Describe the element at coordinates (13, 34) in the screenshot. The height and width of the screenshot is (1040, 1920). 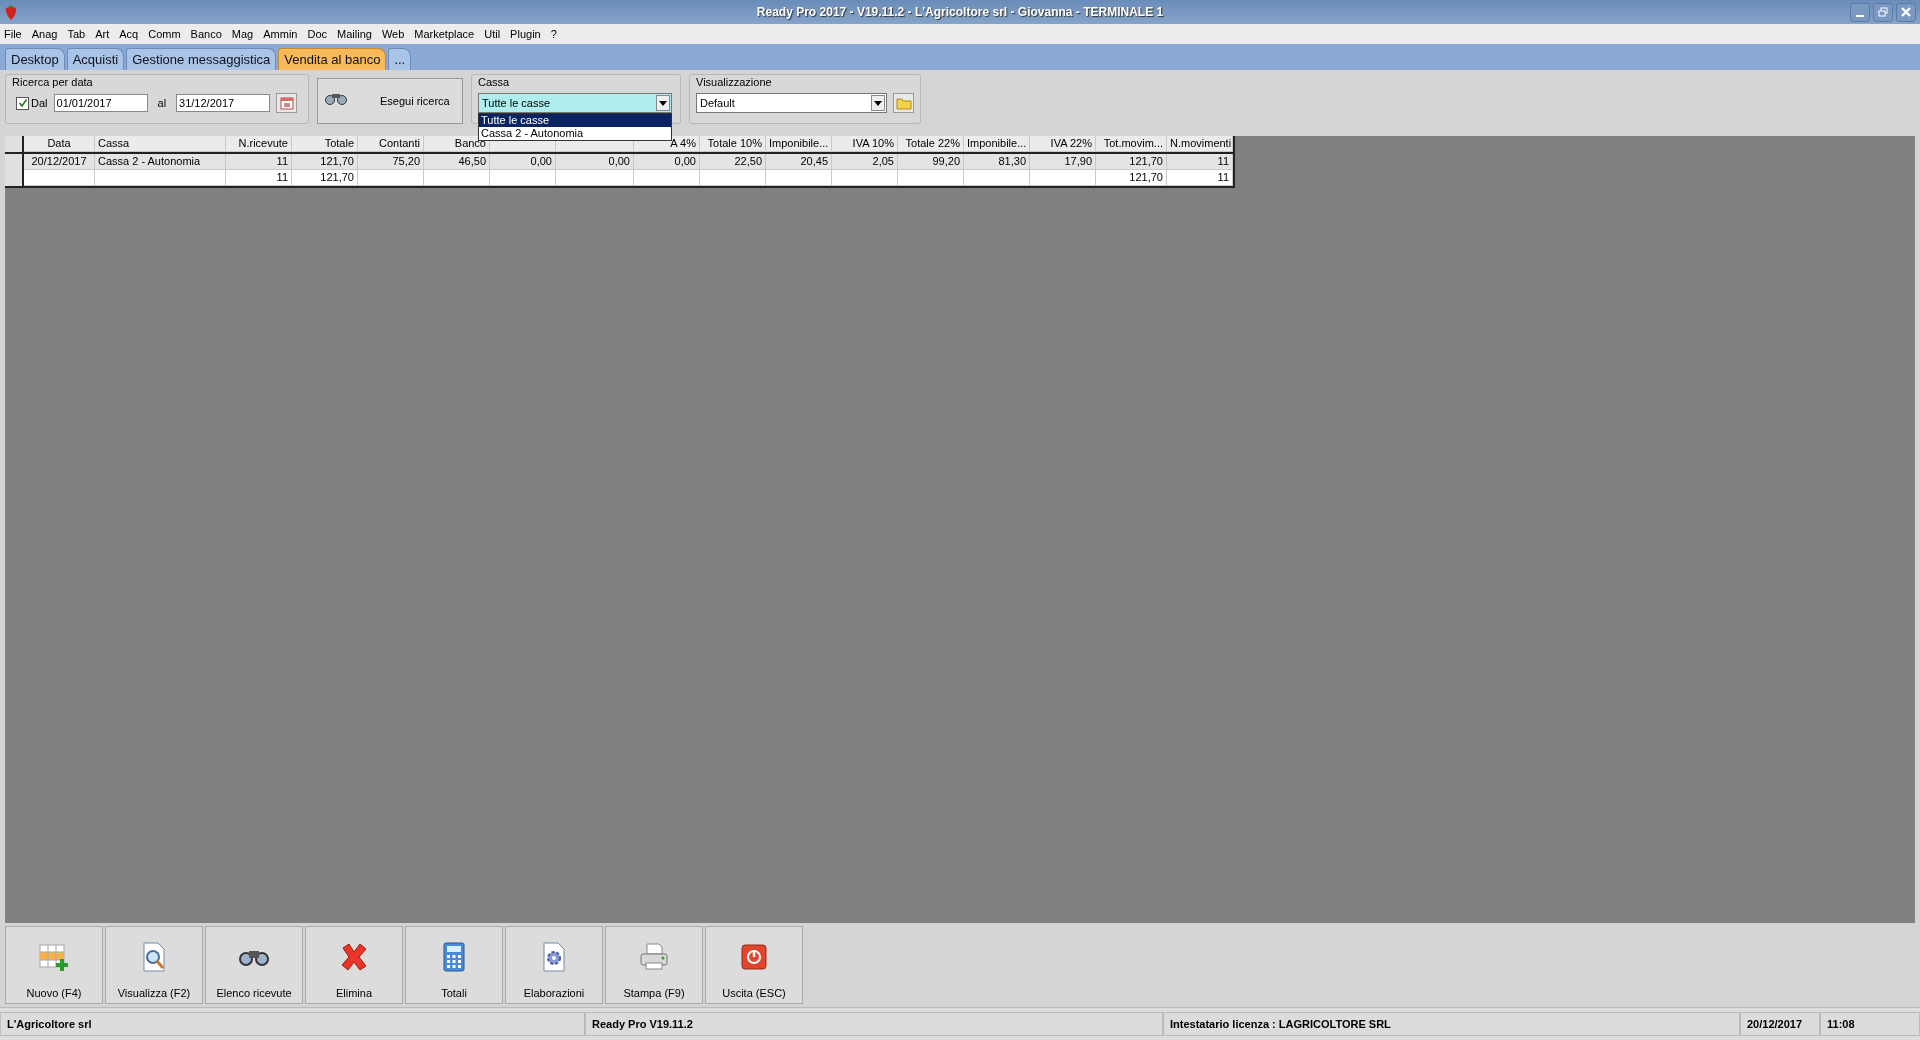
I see `menu-item: File` at that location.